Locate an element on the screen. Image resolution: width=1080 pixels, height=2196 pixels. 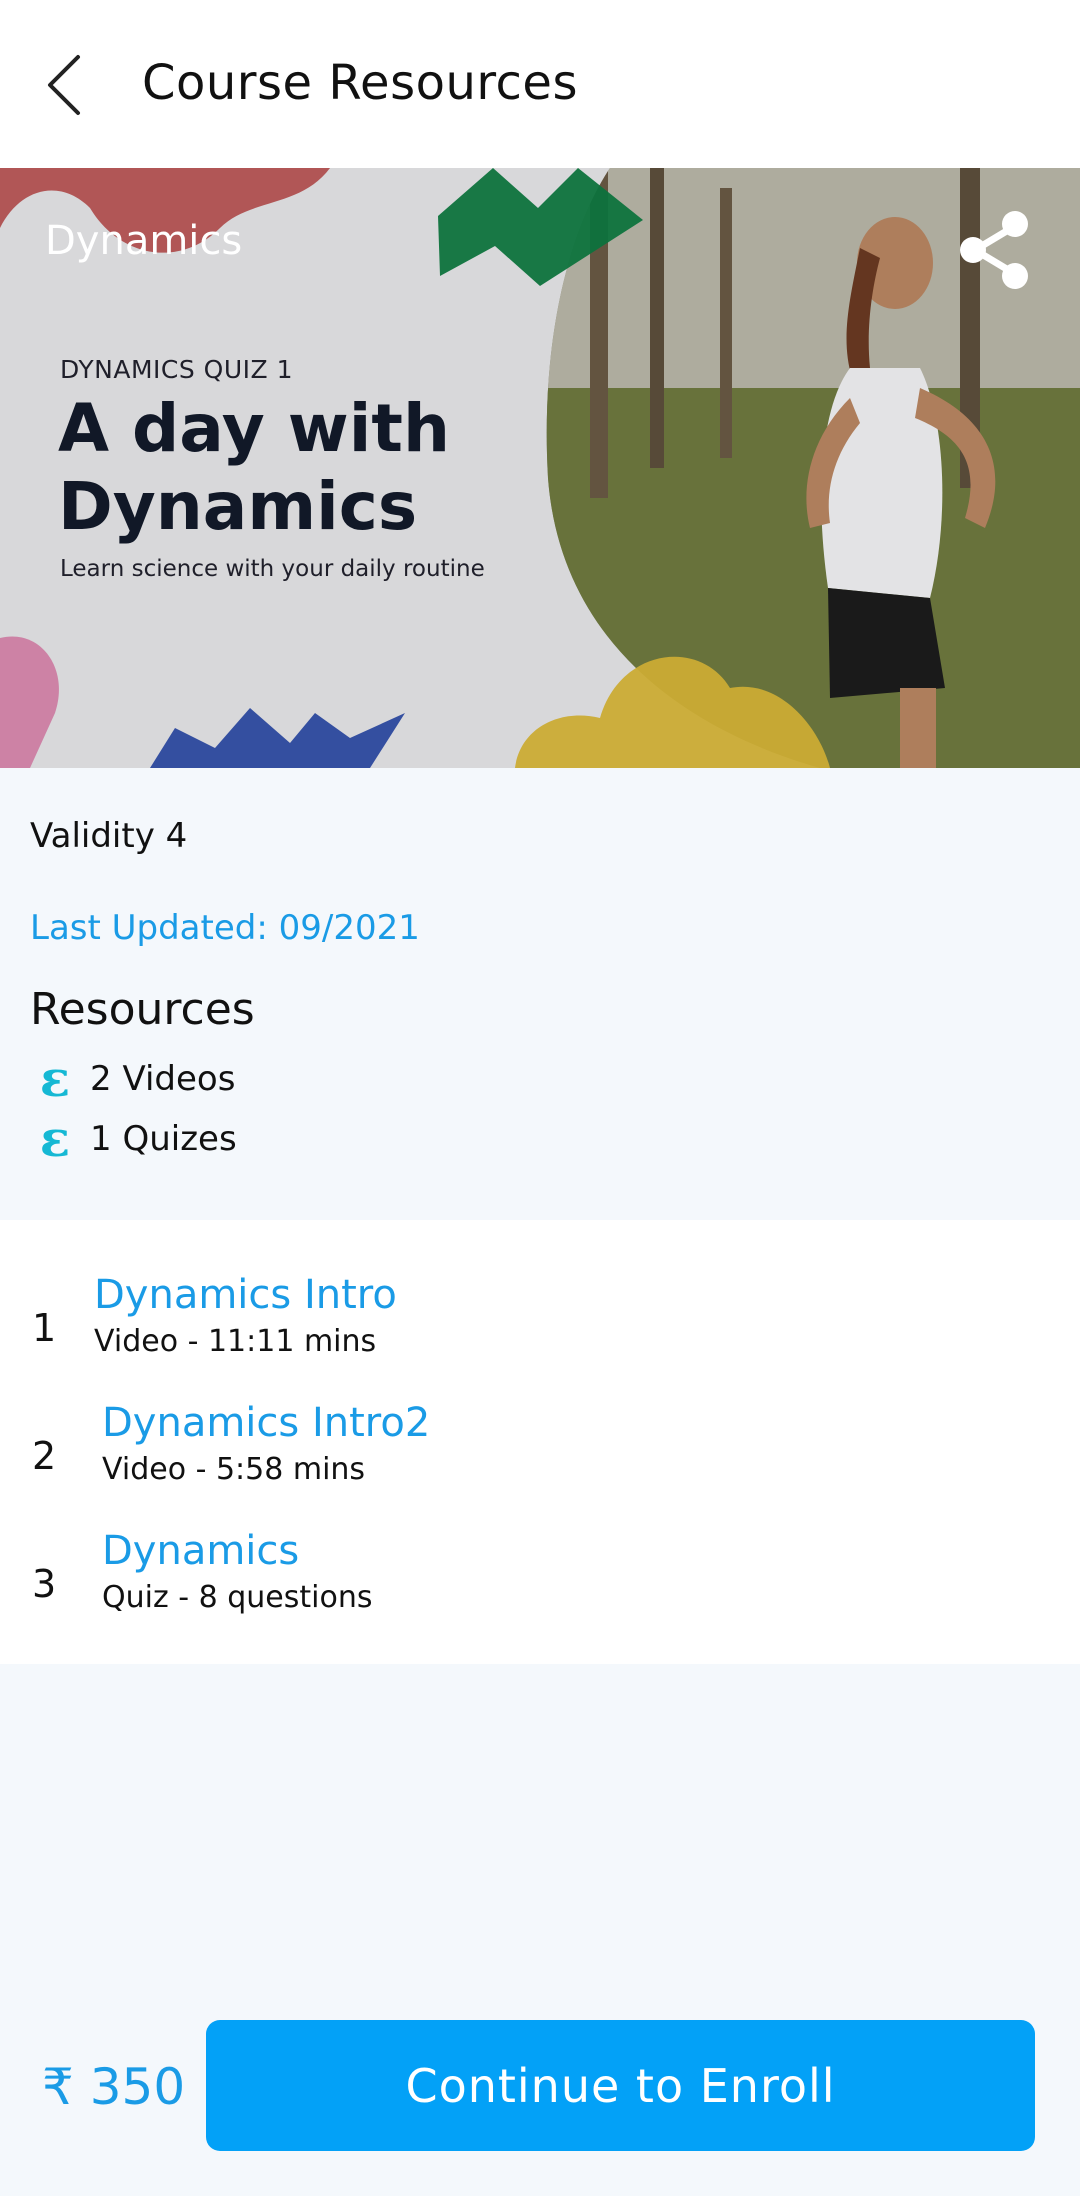
resource-item-quizzes: ɛ 1 Quizes is located at coordinates (133, 1139).